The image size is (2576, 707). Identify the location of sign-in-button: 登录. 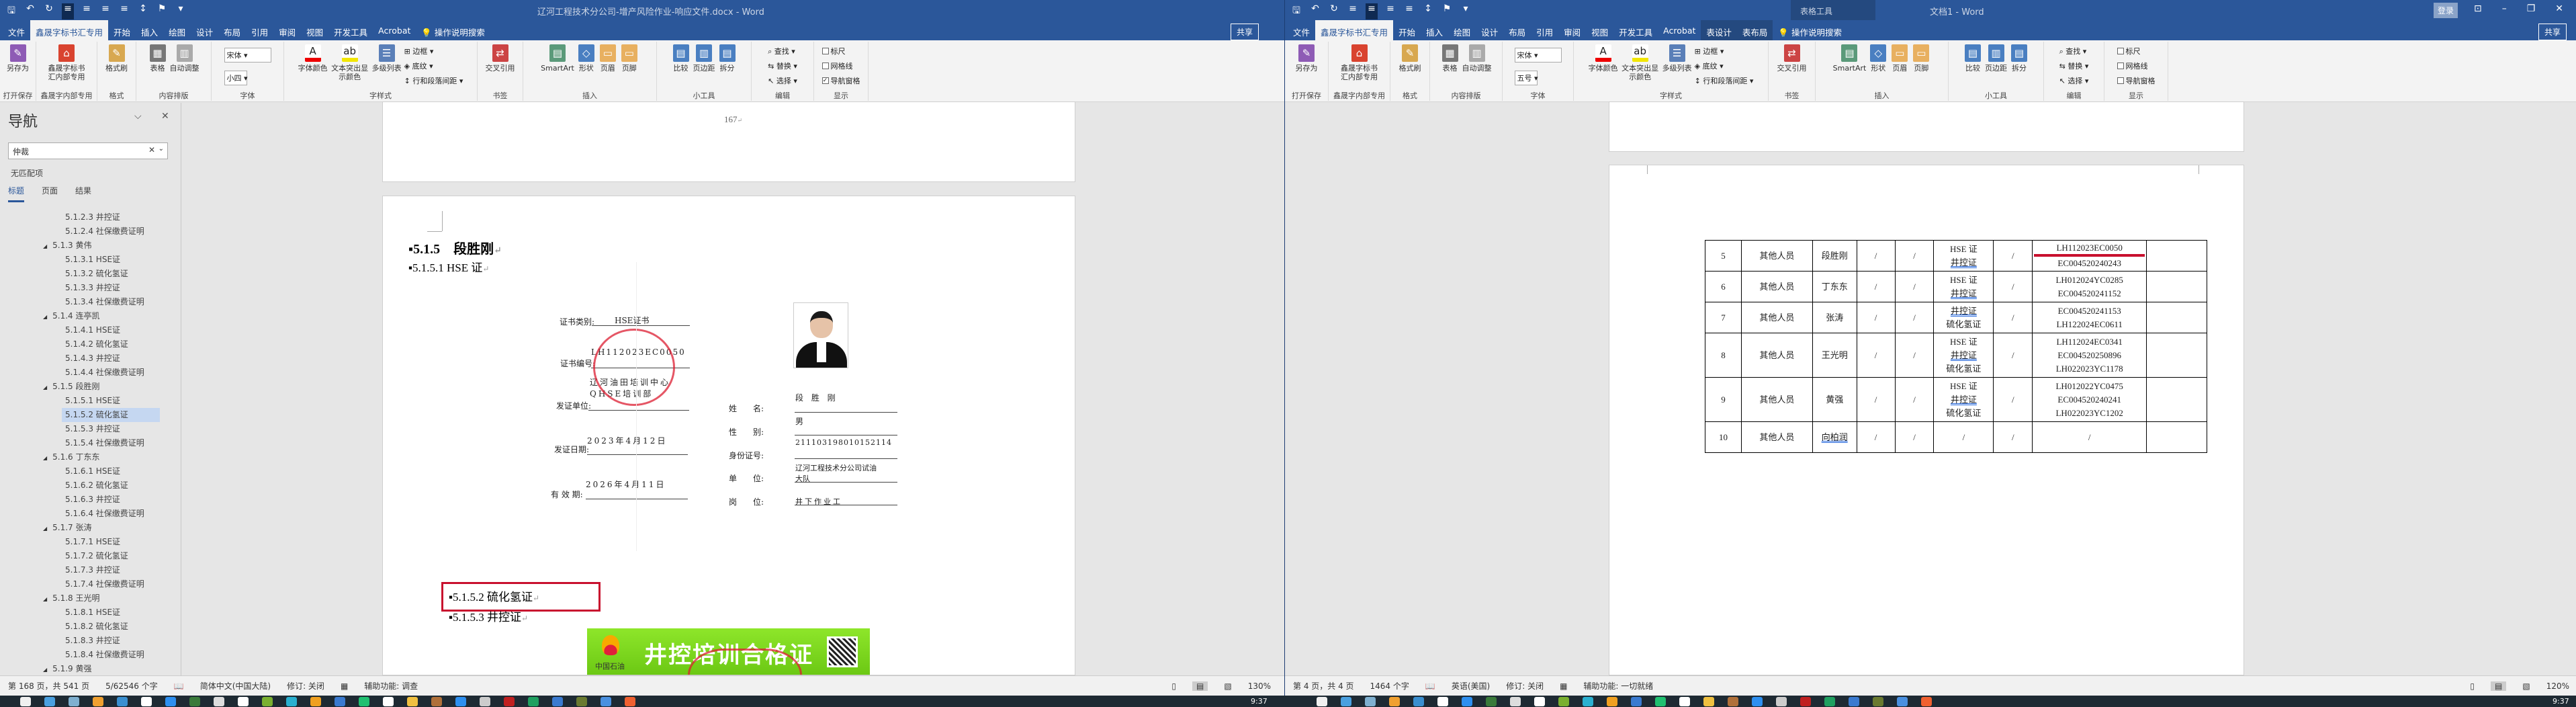
(2446, 11).